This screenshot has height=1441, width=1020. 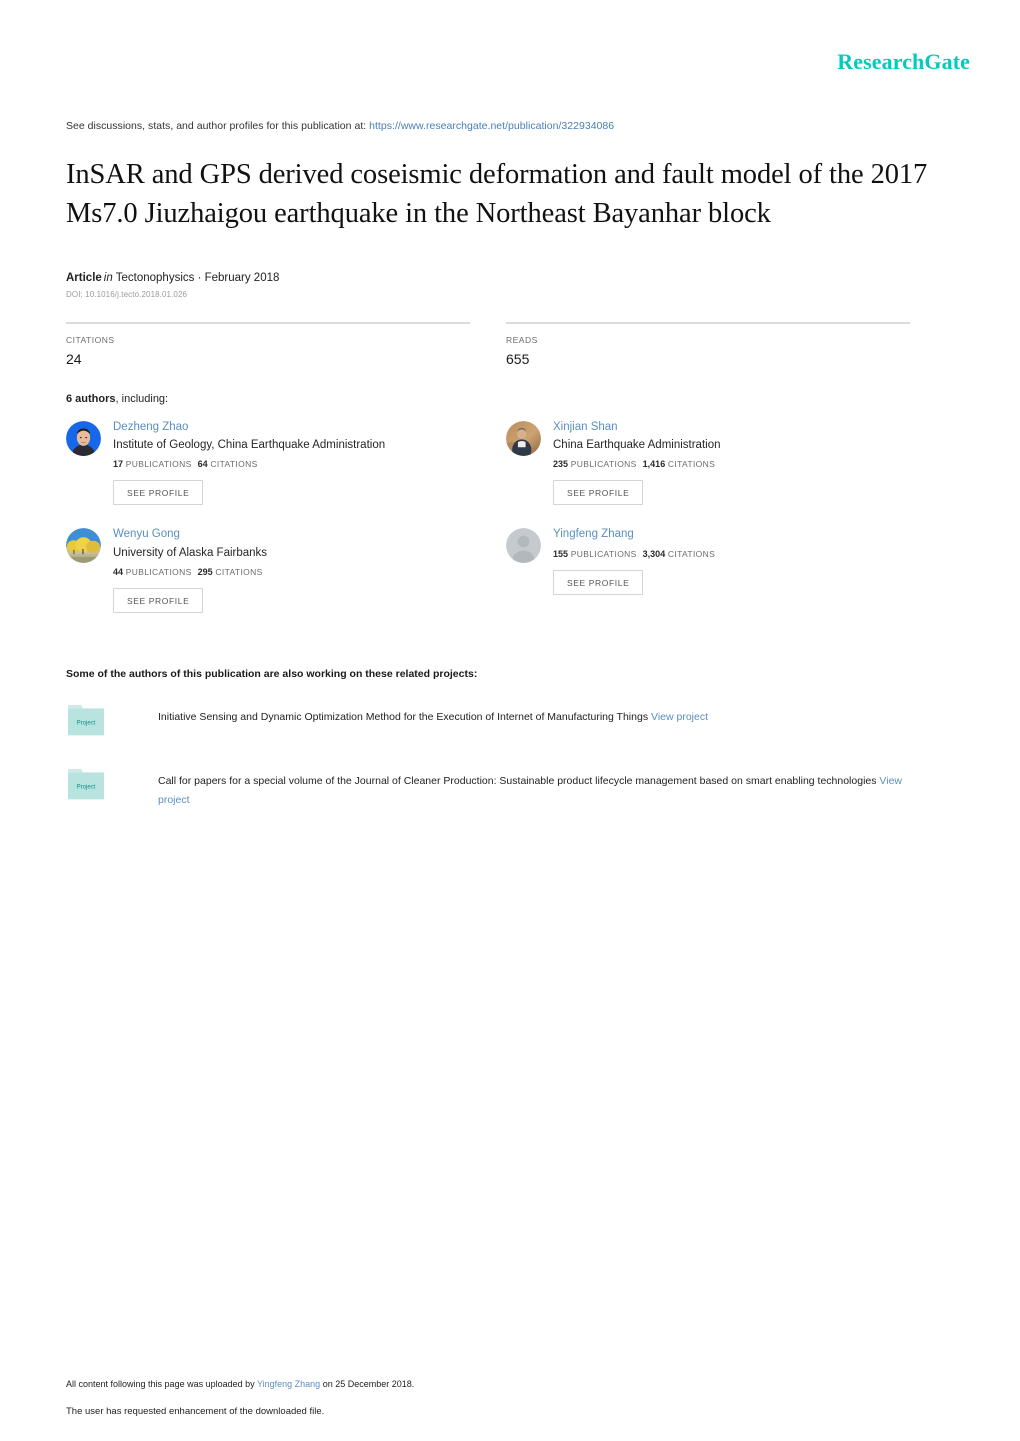 What do you see at coordinates (74, 358) in the screenshot?
I see `citations-value: 24` at bounding box center [74, 358].